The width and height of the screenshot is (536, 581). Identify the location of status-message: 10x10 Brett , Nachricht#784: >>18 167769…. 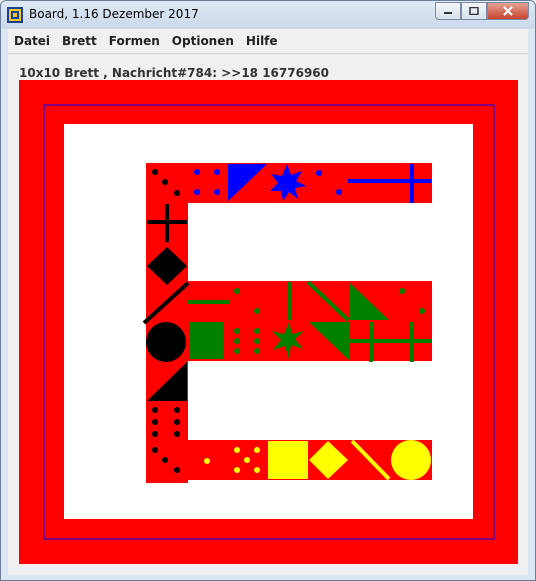
(174, 73).